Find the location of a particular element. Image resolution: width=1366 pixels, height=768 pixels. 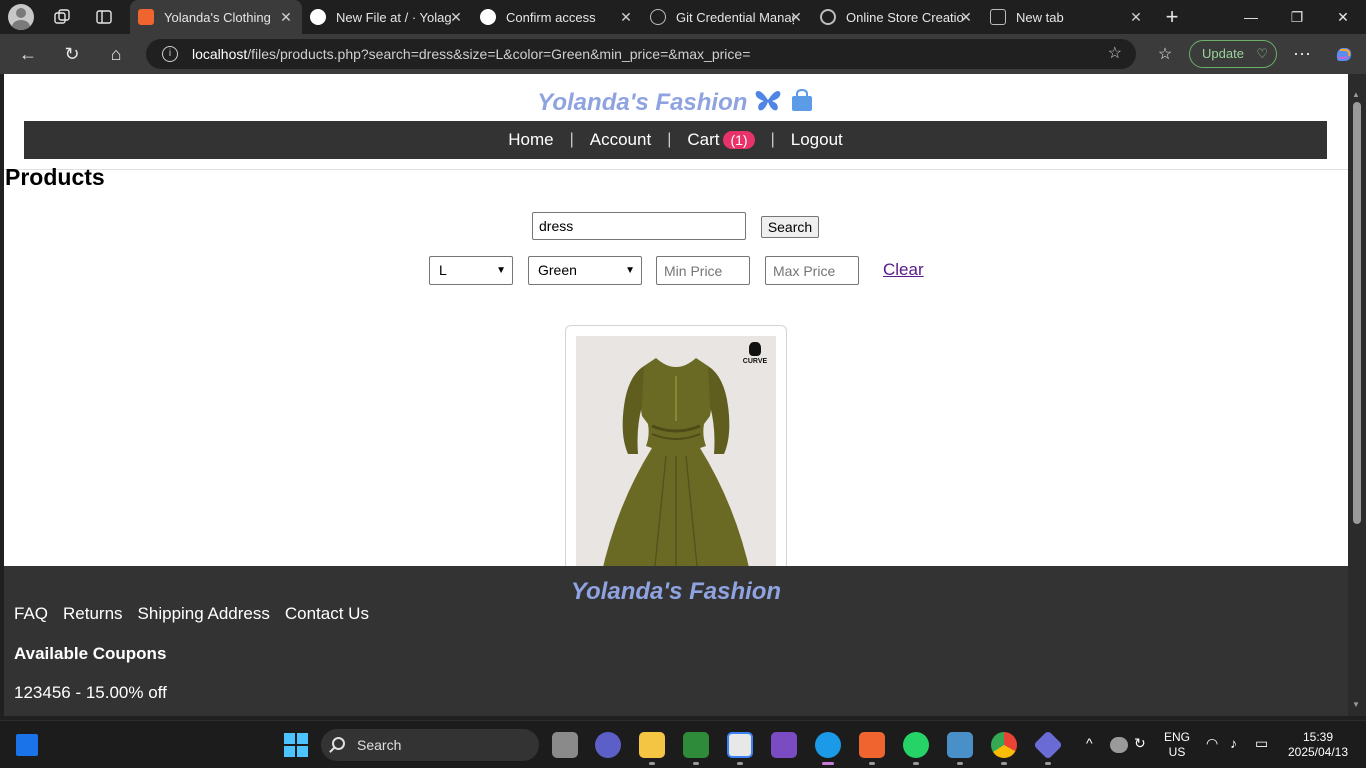

edge-browser-icon is located at coordinates (828, 745).